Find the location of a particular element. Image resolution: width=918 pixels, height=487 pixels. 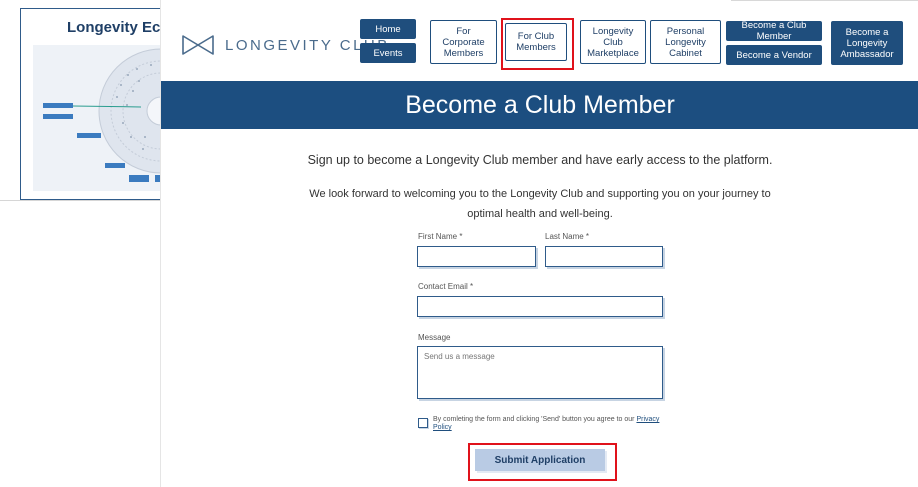

welcome-text-line-2: optimal health and well-being. is located at coordinates (540, 214).